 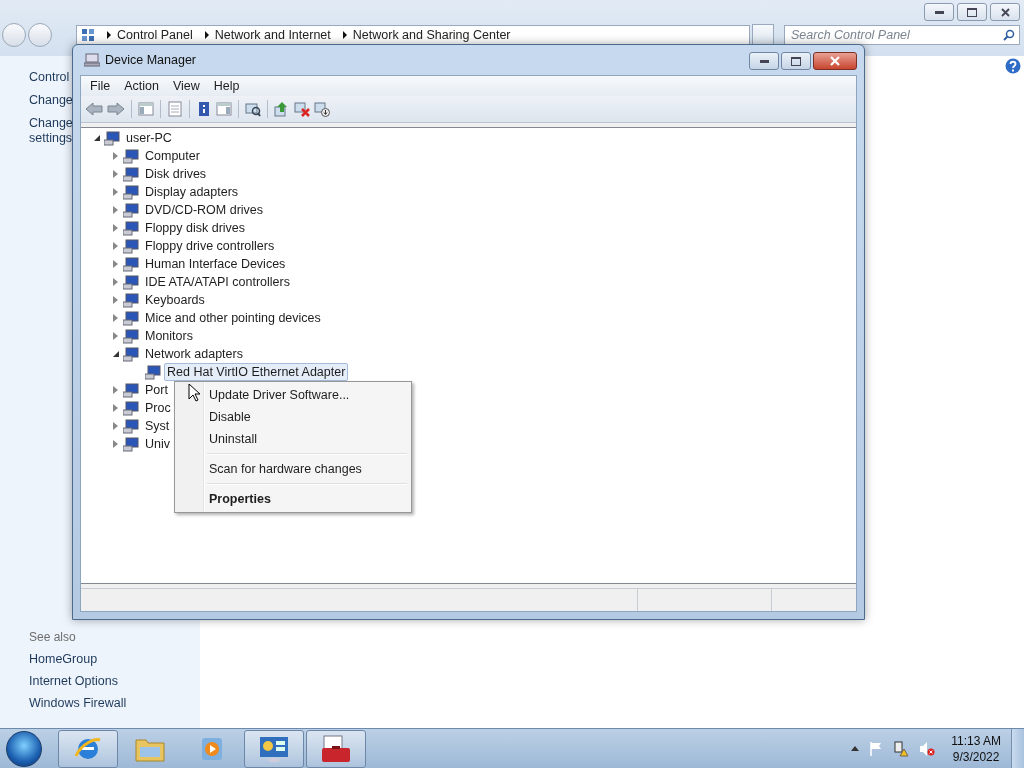 I want to click on disable-device-icon, so click(x=322, y=109).